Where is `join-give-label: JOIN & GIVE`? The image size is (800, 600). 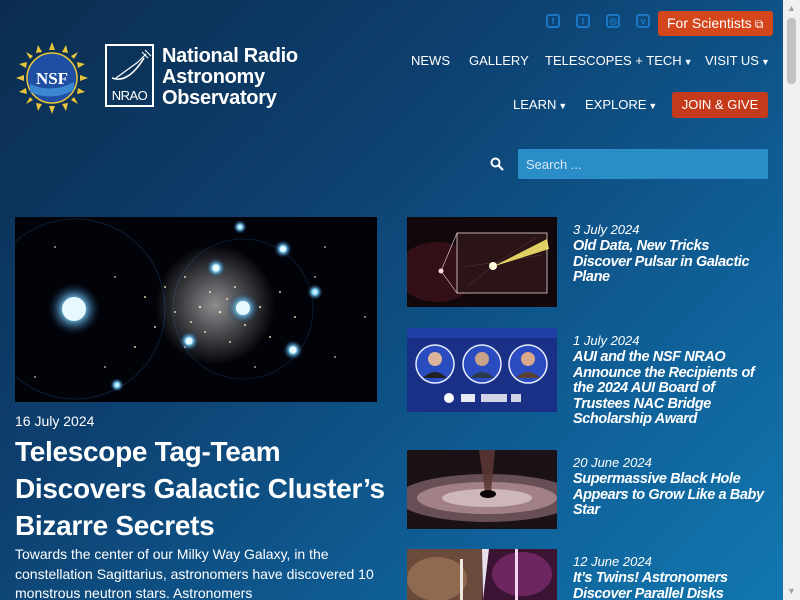 join-give-label: JOIN & GIVE is located at coordinates (720, 104).